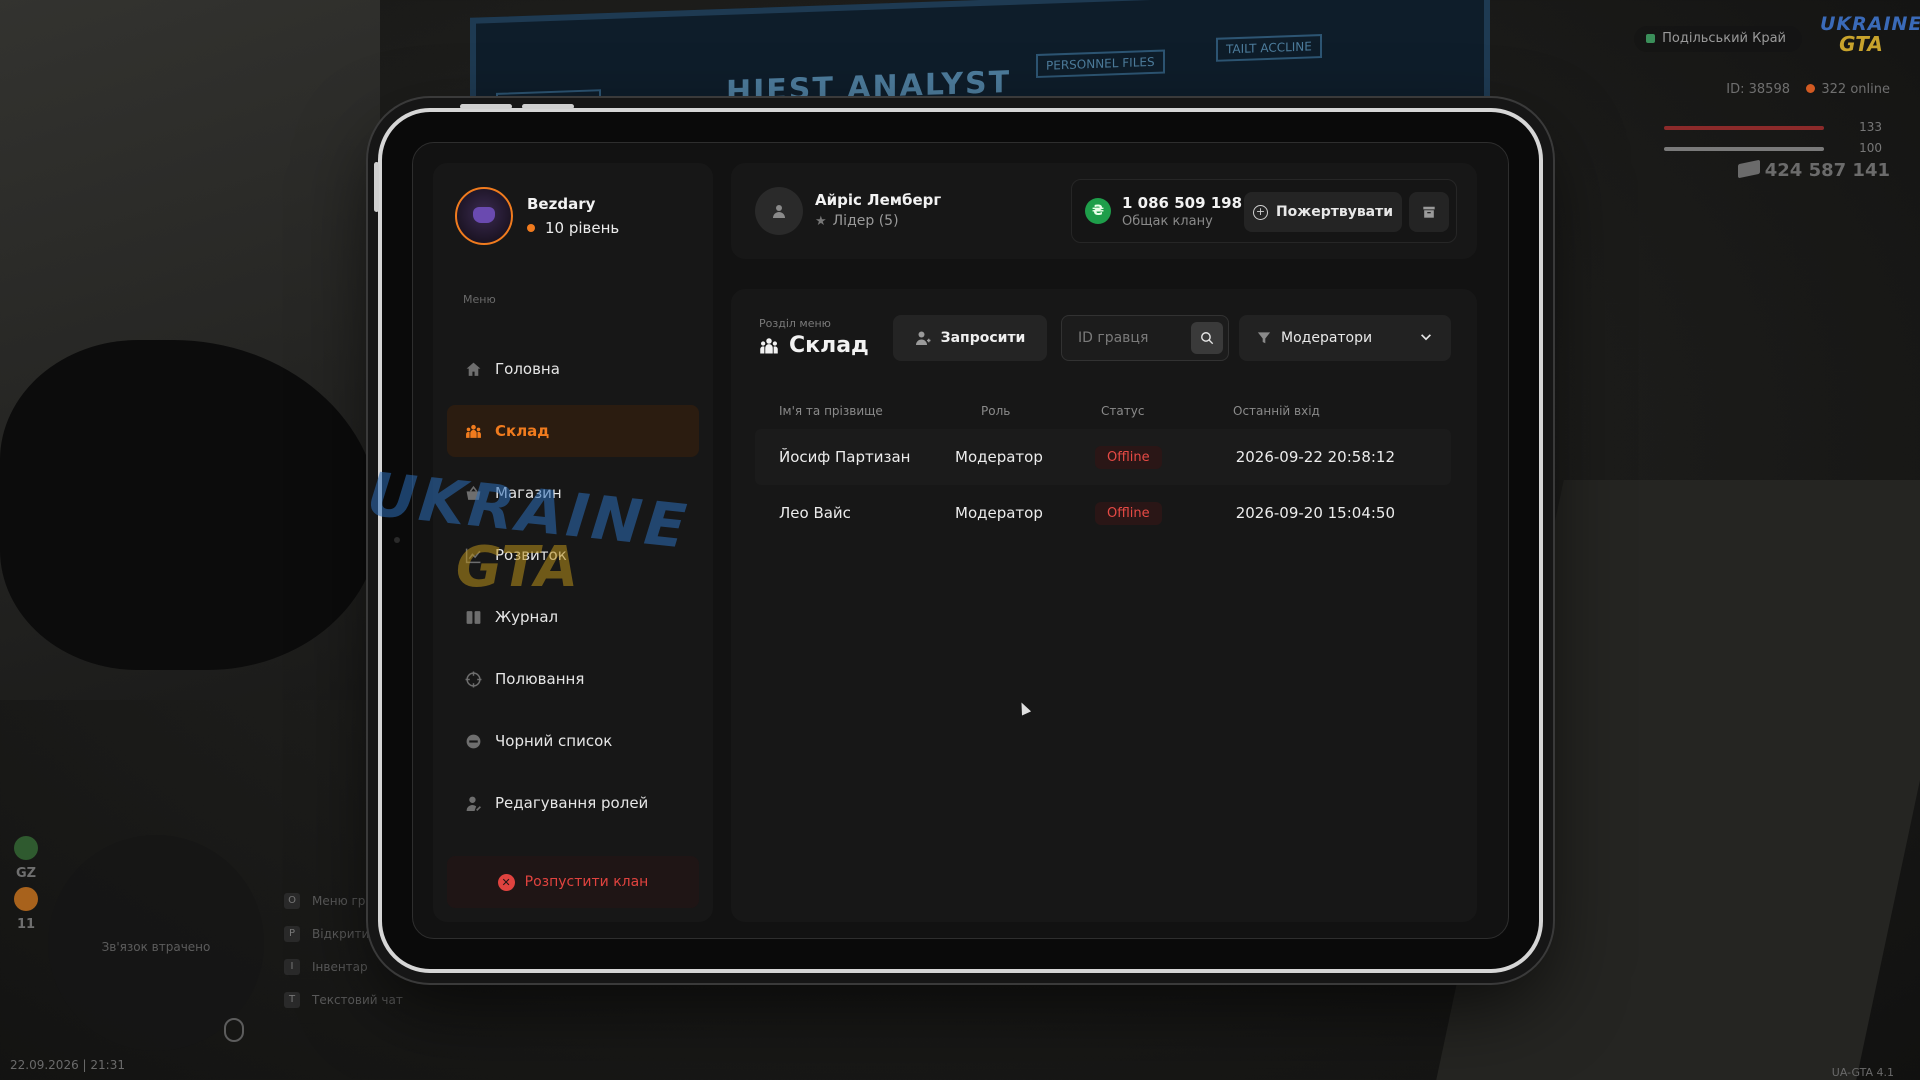  I want to click on player-id-search, so click(1145, 338).